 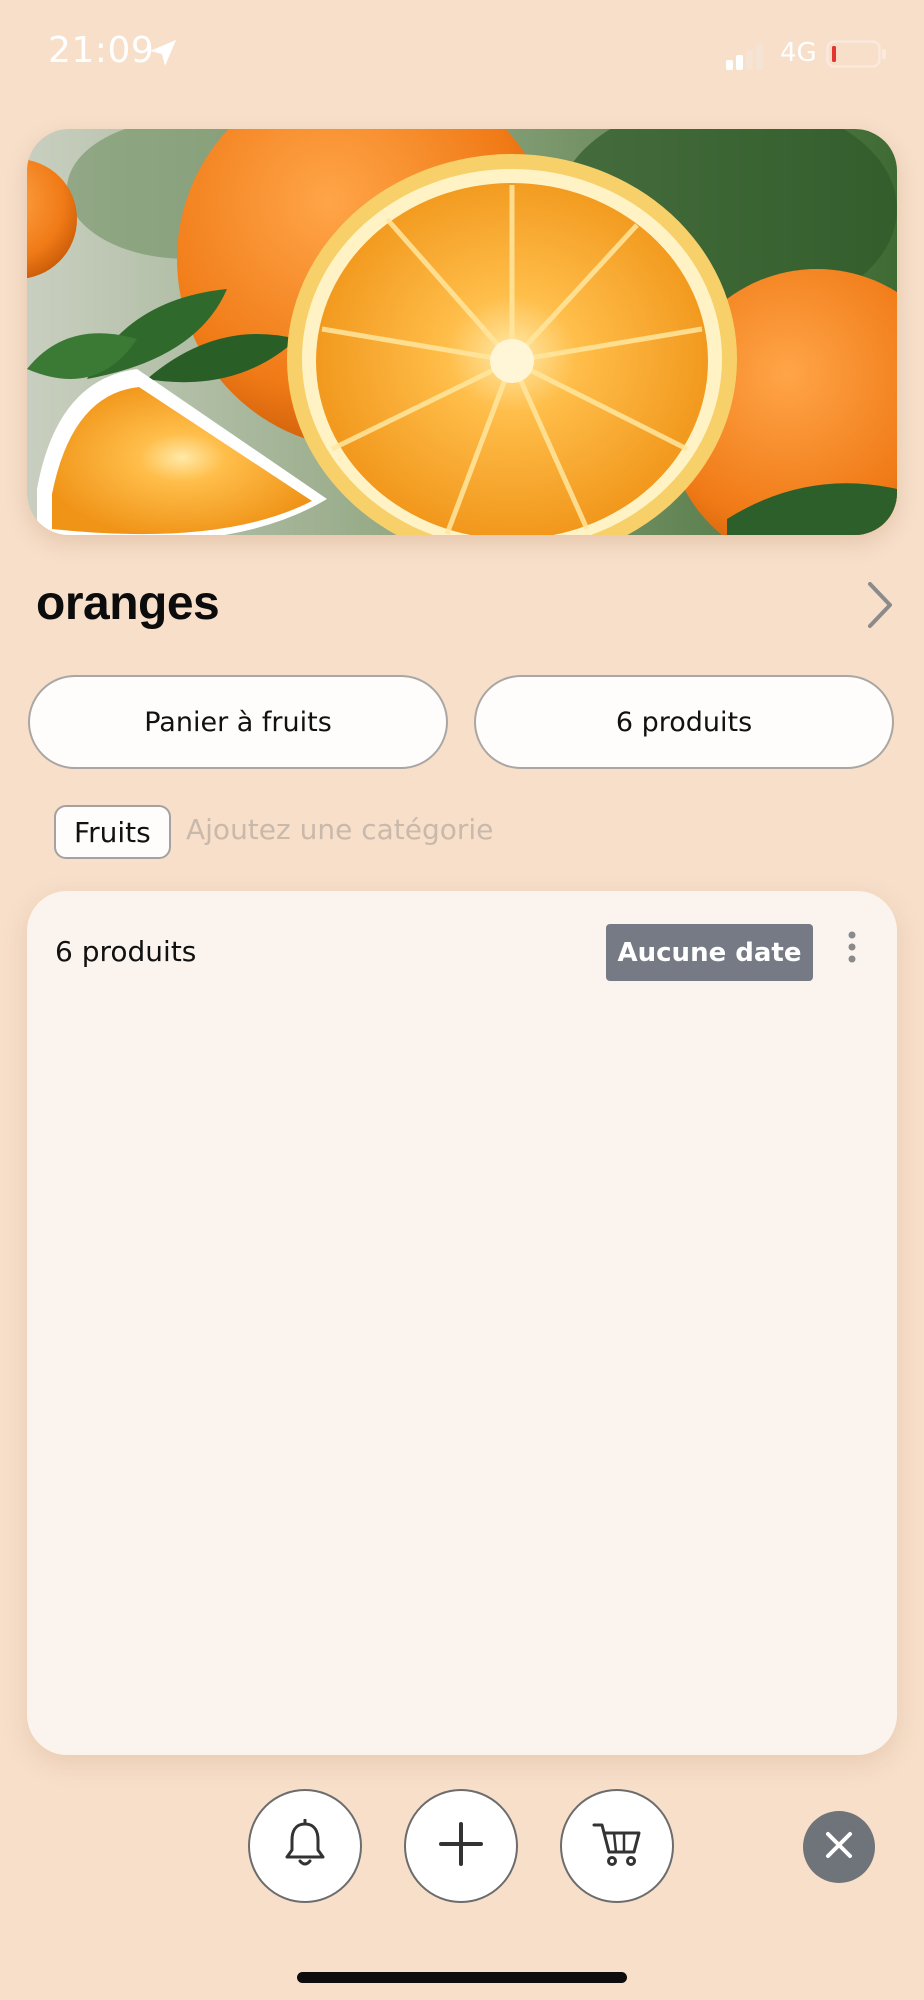 What do you see at coordinates (126, 951) in the screenshot?
I see `card-product-count: 6 produits` at bounding box center [126, 951].